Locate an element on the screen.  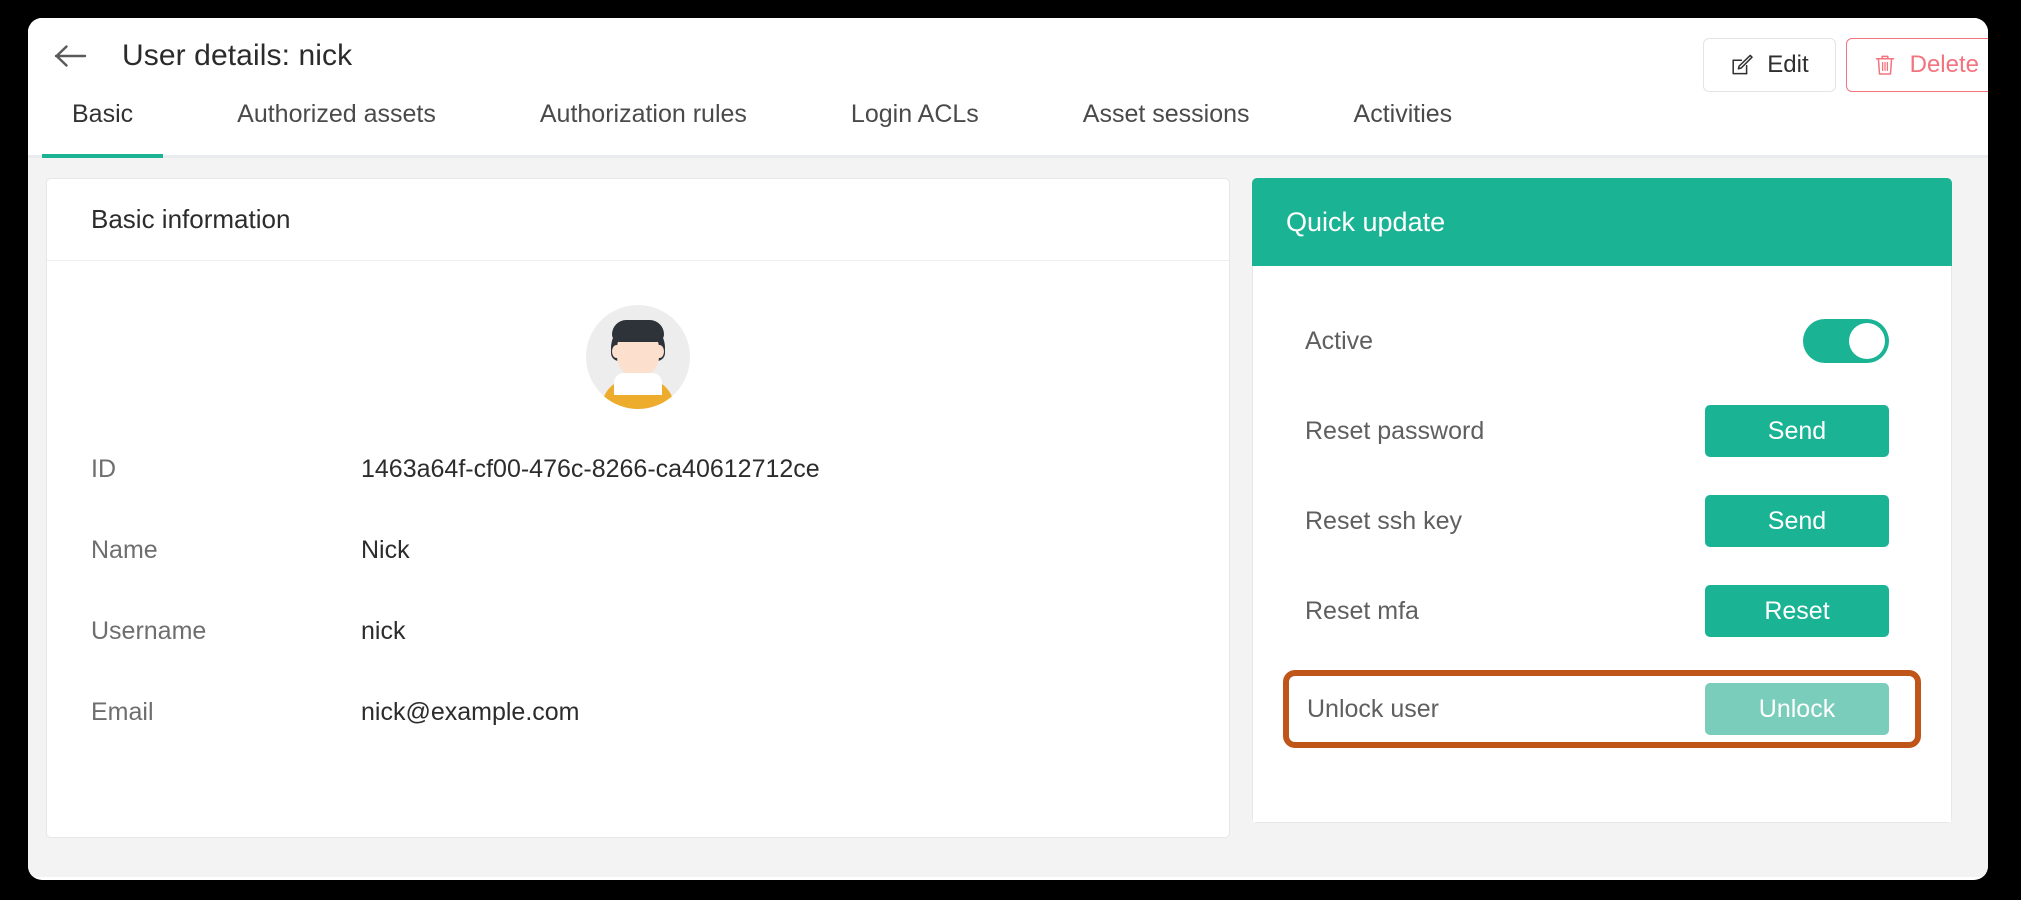
info-row-id: ID 1463a64f-cf00-476c-8266-ca40612712ce is located at coordinates (638, 469).